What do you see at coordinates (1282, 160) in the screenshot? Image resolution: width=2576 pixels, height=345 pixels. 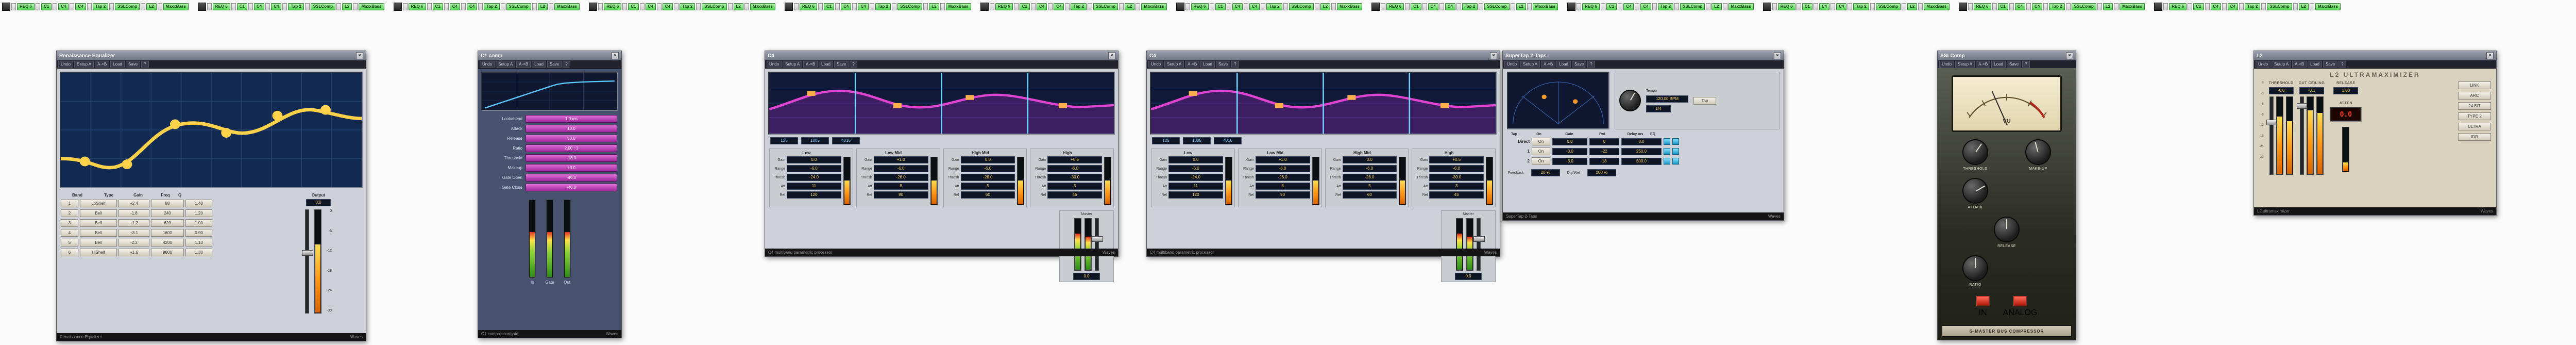 I see `band-gain-value: +1.0` at bounding box center [1282, 160].